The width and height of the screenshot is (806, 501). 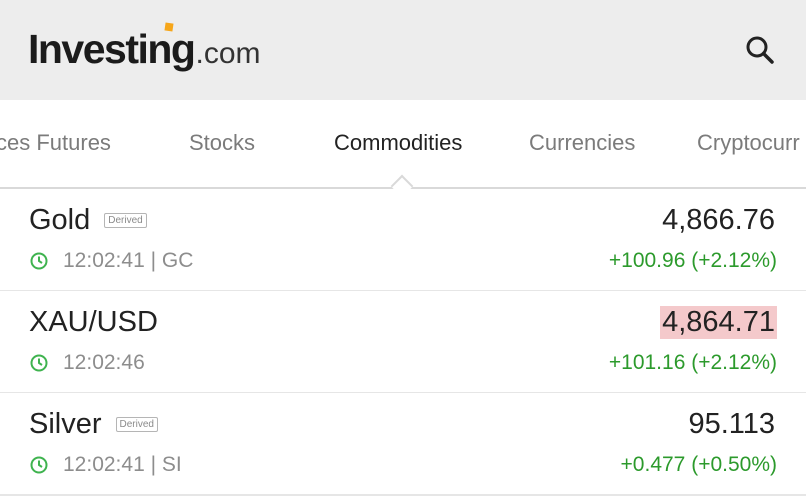 I want to click on tab-indices-futures: ces Futures, so click(x=55, y=143).